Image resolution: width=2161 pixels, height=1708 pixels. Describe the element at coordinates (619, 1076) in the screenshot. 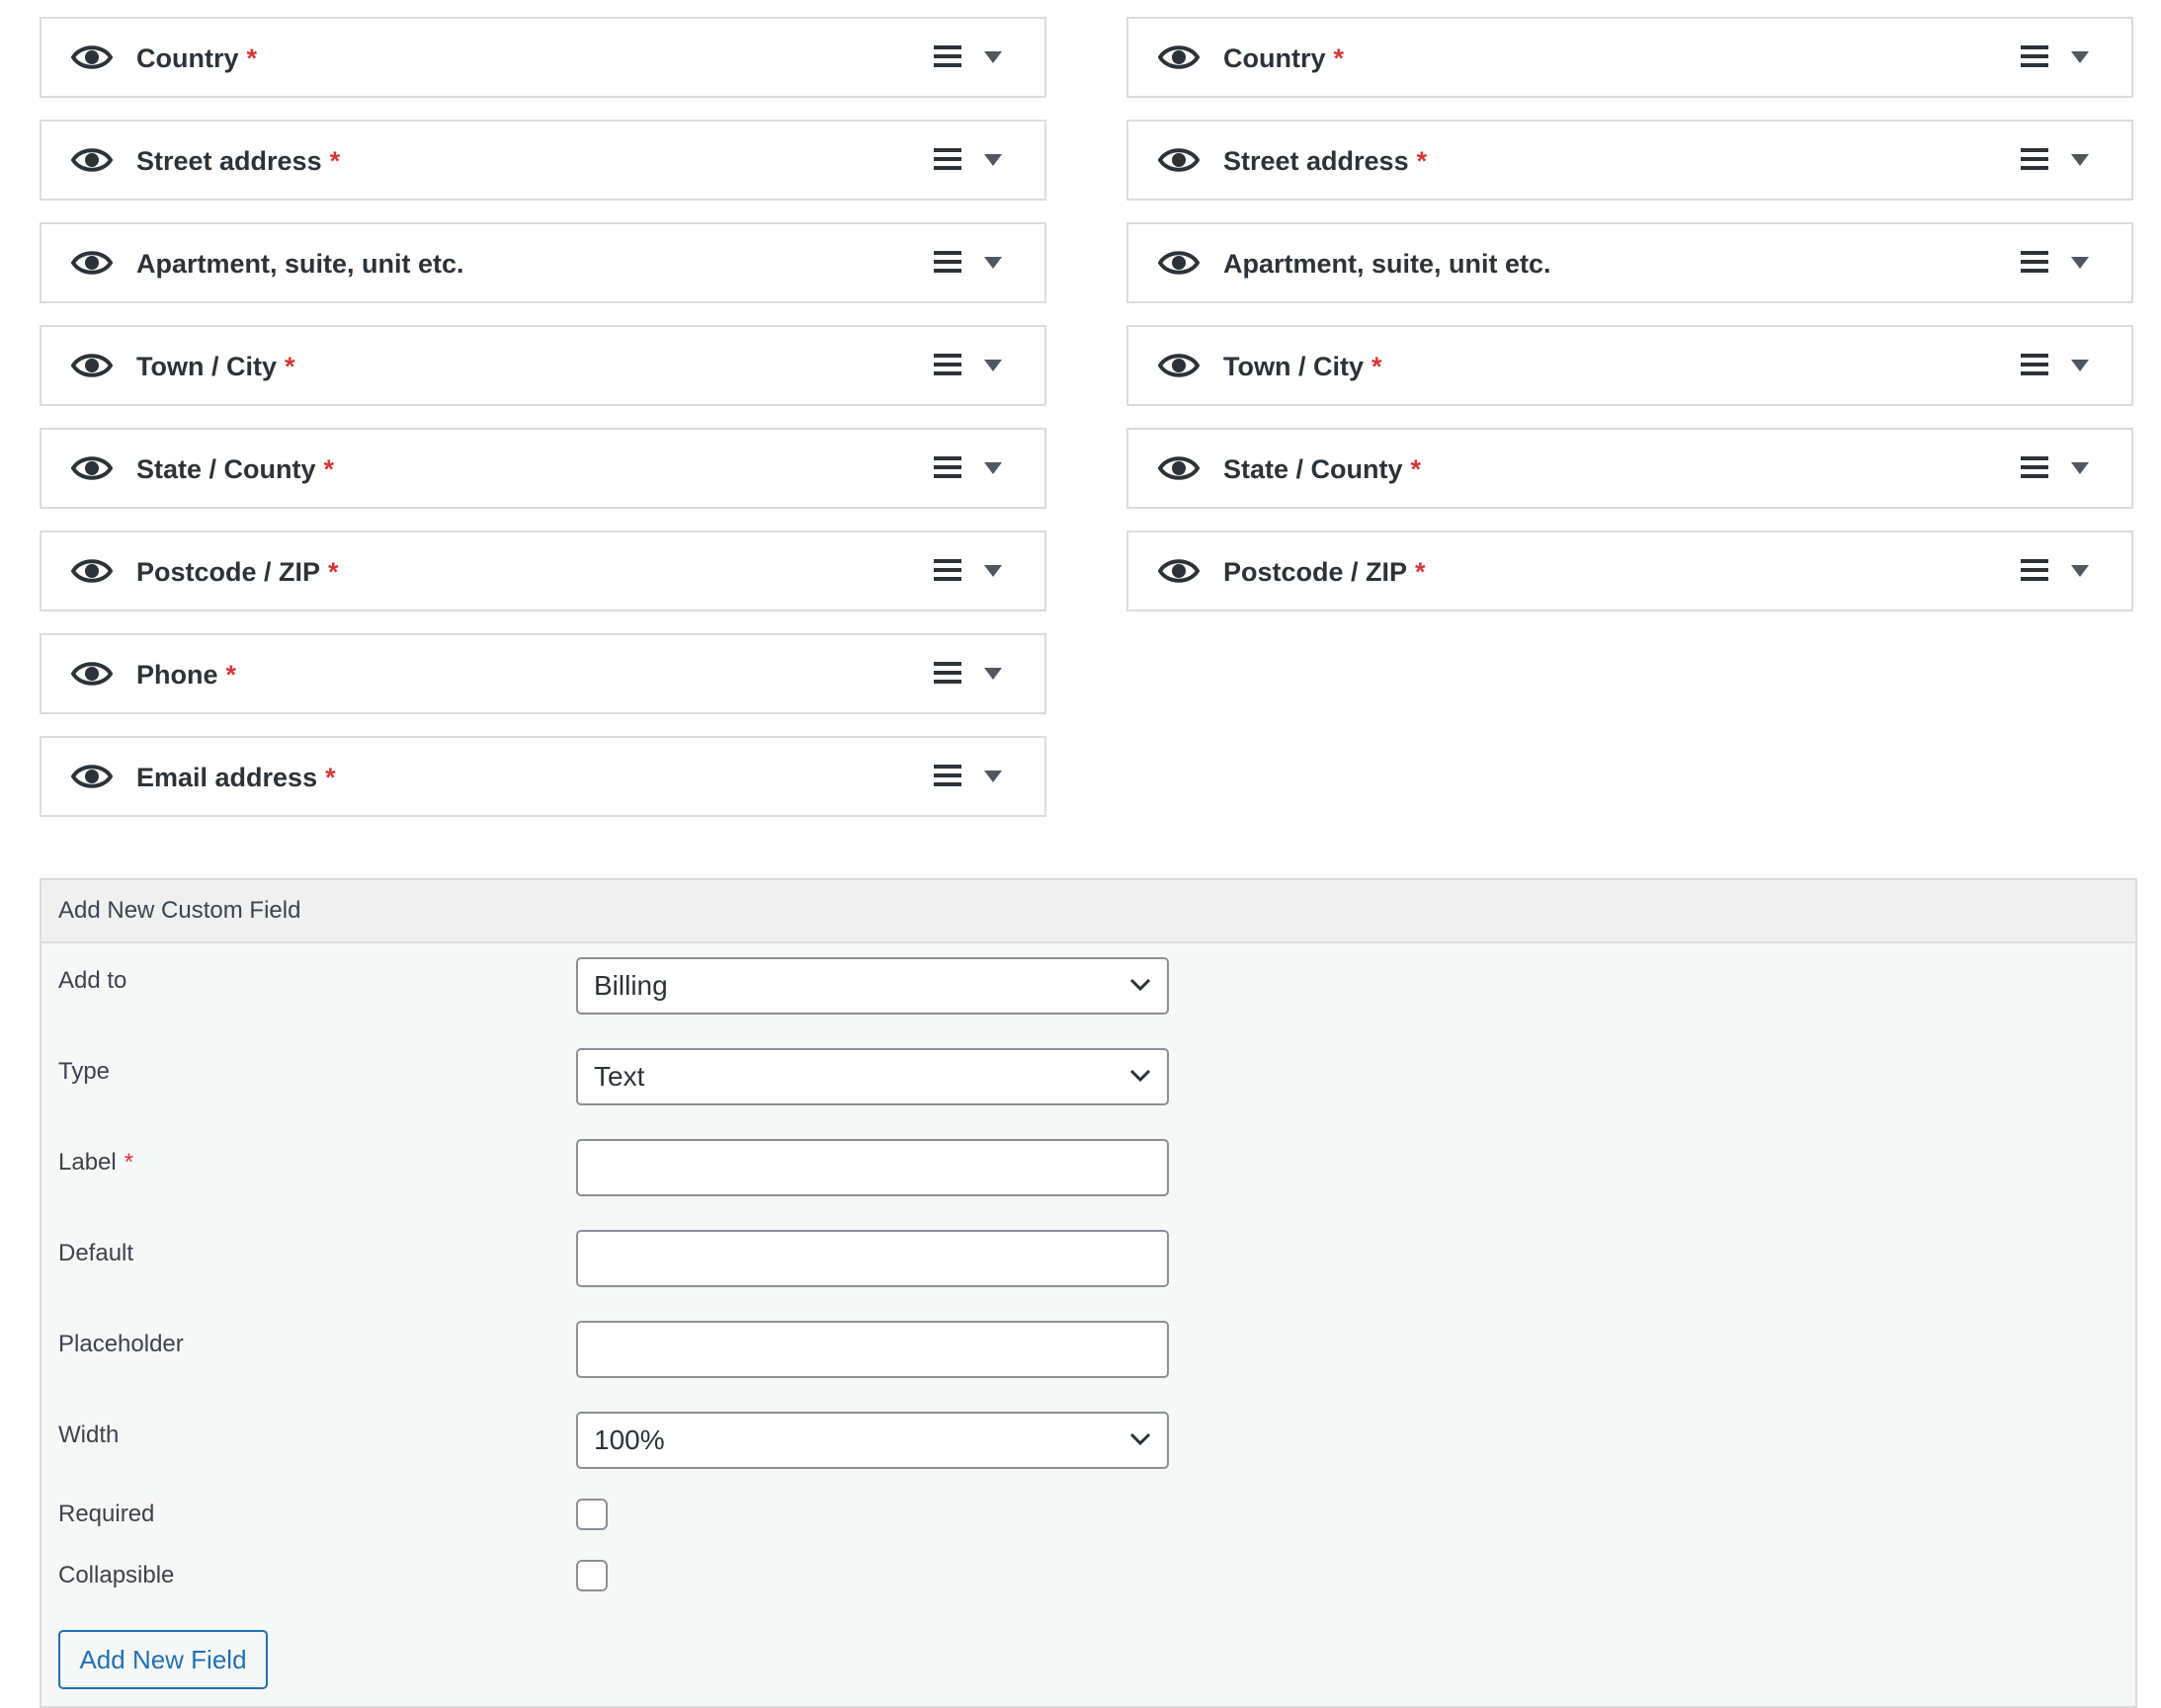

I see `type-value: Text` at that location.